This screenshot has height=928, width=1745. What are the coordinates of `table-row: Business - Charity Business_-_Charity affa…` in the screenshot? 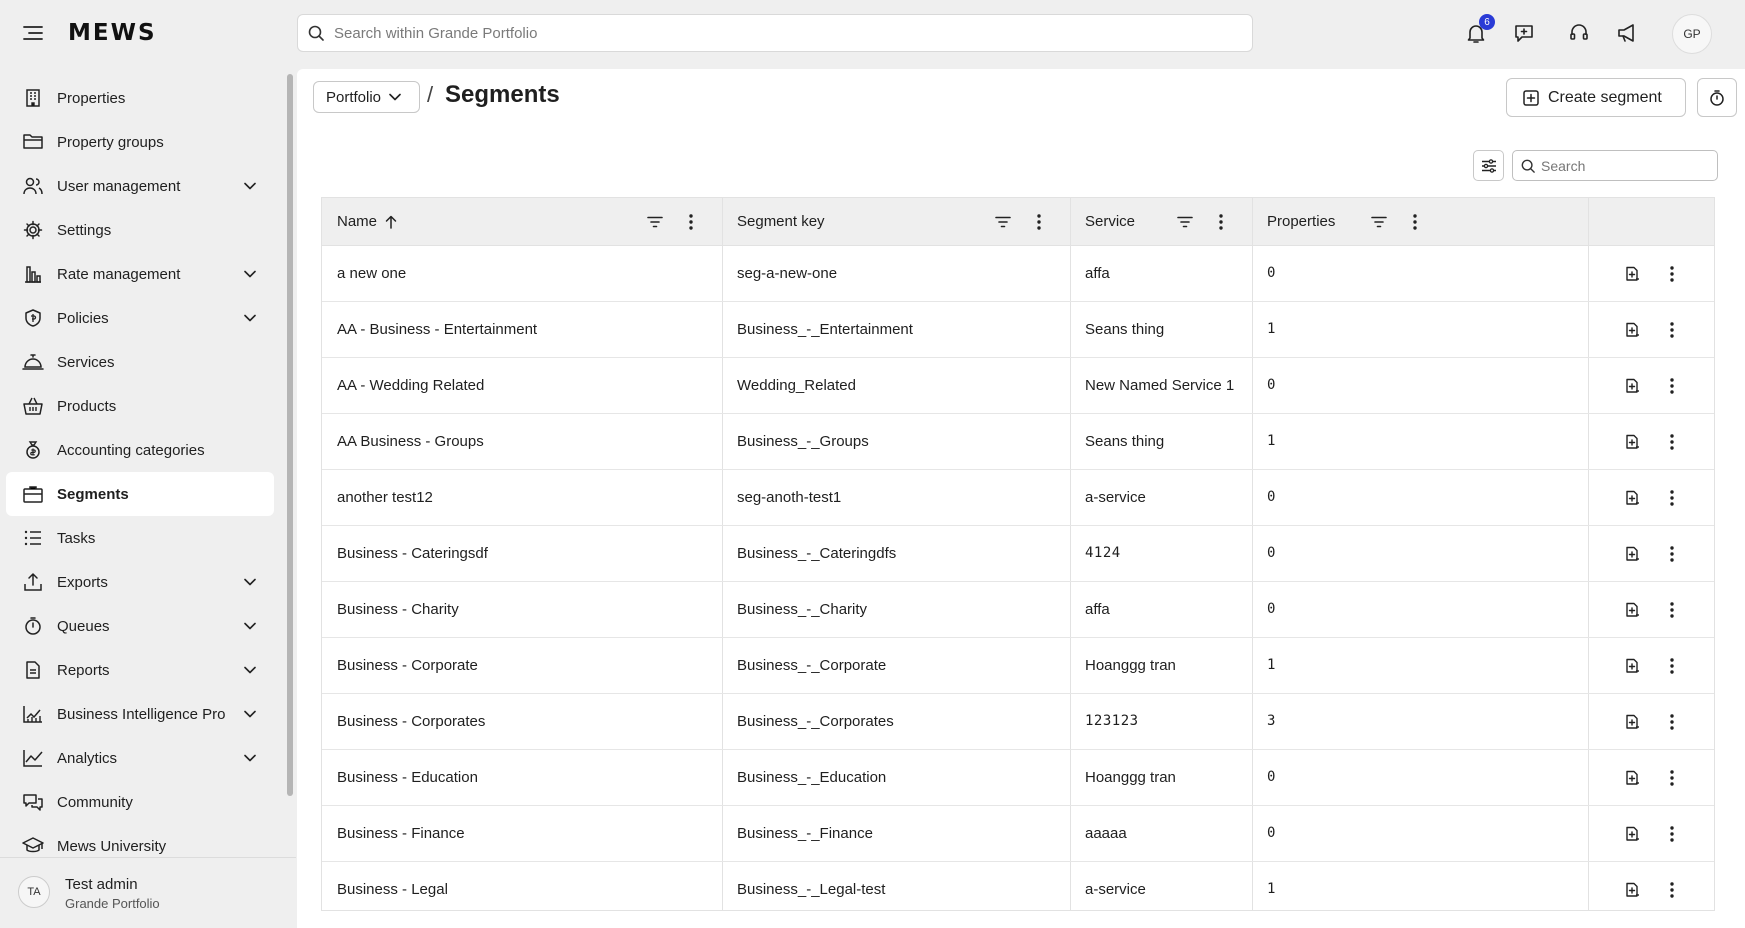 It's located at (1018, 610).